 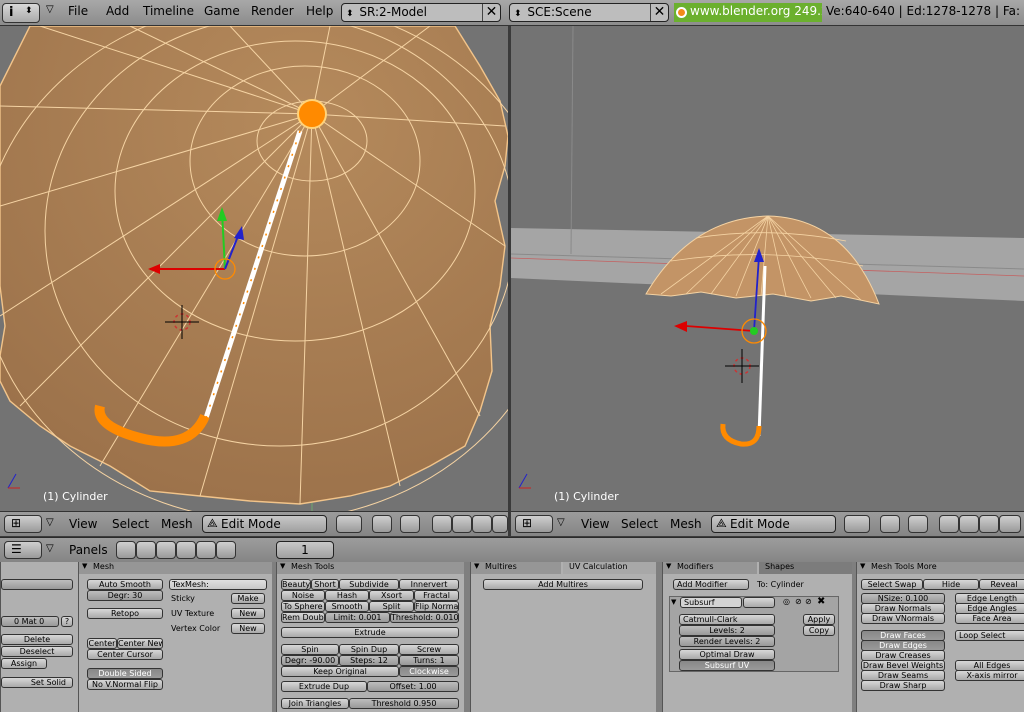 I want to click on retopo-toggle: Retopo, so click(x=125, y=613).